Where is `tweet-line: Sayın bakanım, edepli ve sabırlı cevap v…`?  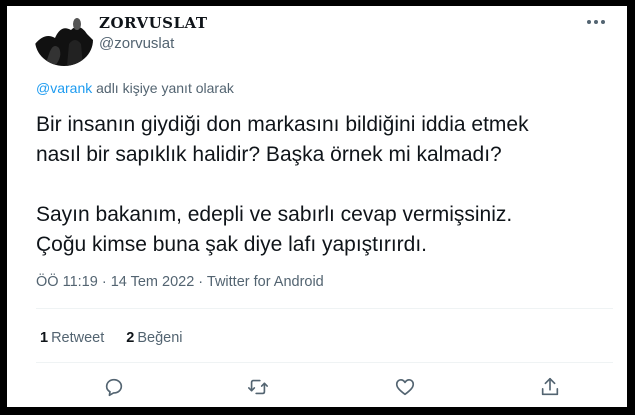
tweet-line: Sayın bakanım, edepli ve sabırlı cevap v… is located at coordinates (274, 214).